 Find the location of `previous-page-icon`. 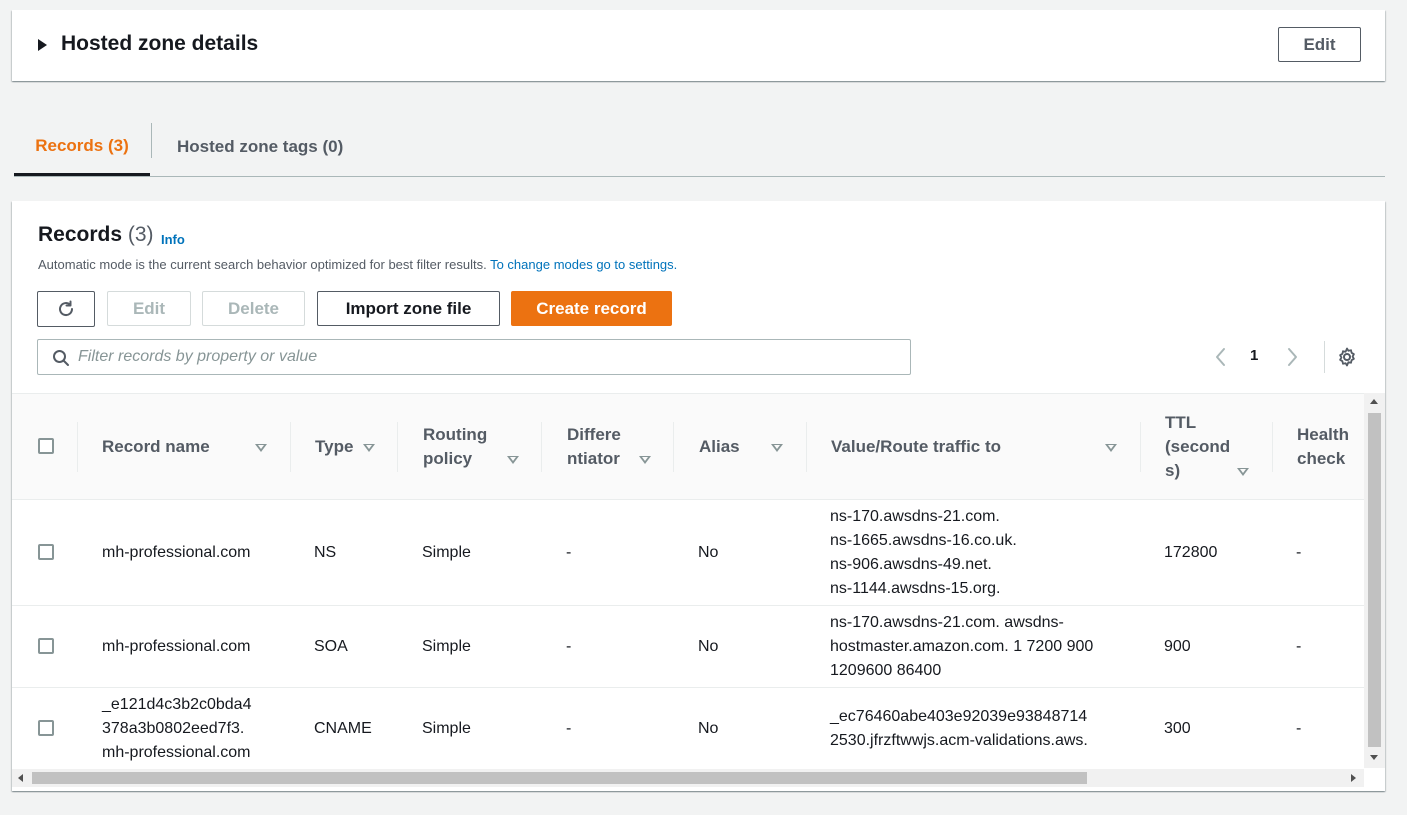

previous-page-icon is located at coordinates (1221, 357).